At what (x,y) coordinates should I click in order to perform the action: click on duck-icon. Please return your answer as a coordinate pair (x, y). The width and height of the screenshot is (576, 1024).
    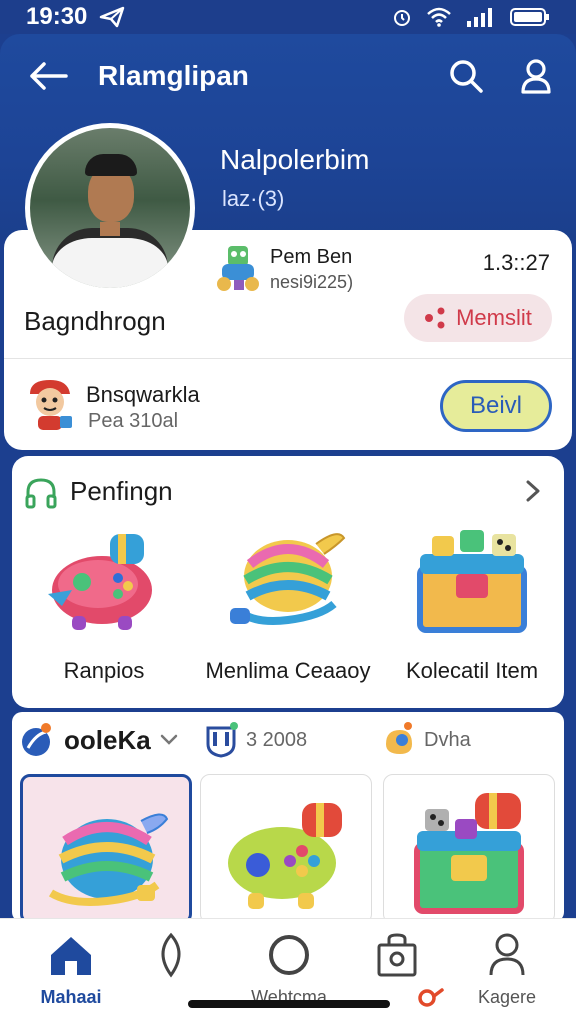
    Looking at the image, I should click on (399, 738).